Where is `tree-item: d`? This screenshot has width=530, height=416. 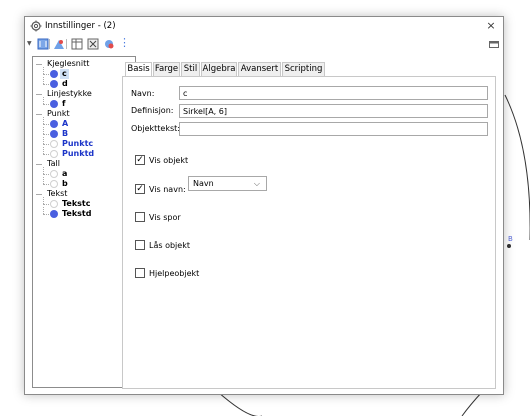 tree-item: d is located at coordinates (84, 83).